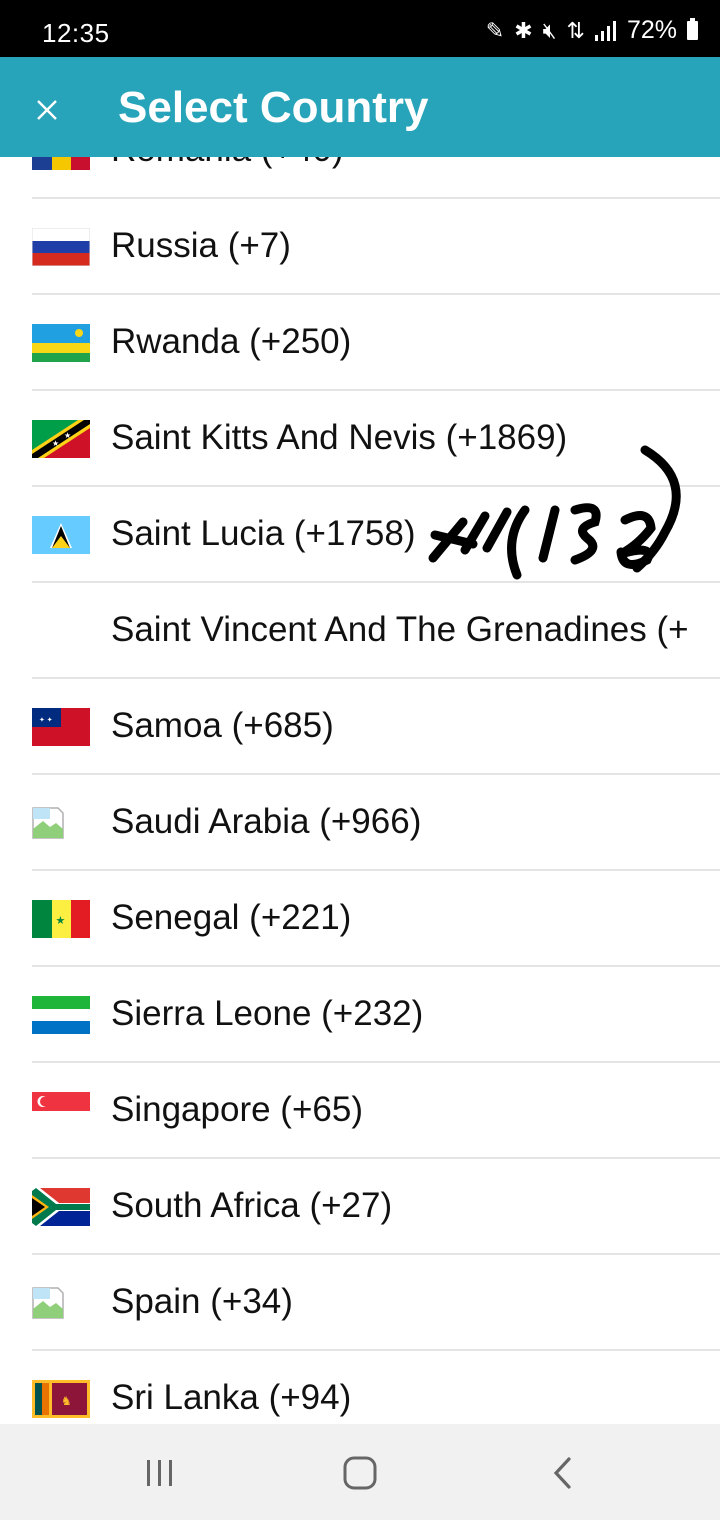 The height and width of the screenshot is (1520, 720). What do you see at coordinates (273, 107) in the screenshot?
I see `page-title: Select Country` at bounding box center [273, 107].